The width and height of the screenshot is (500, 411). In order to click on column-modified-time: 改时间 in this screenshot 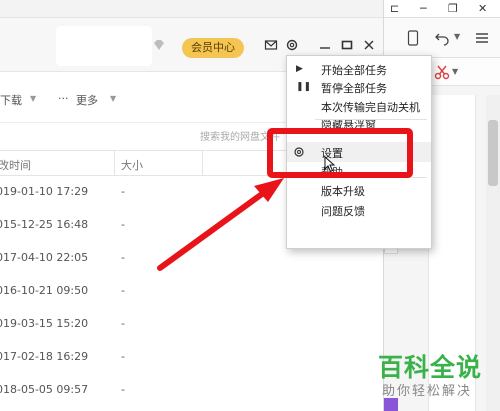, I will do `click(15, 165)`.